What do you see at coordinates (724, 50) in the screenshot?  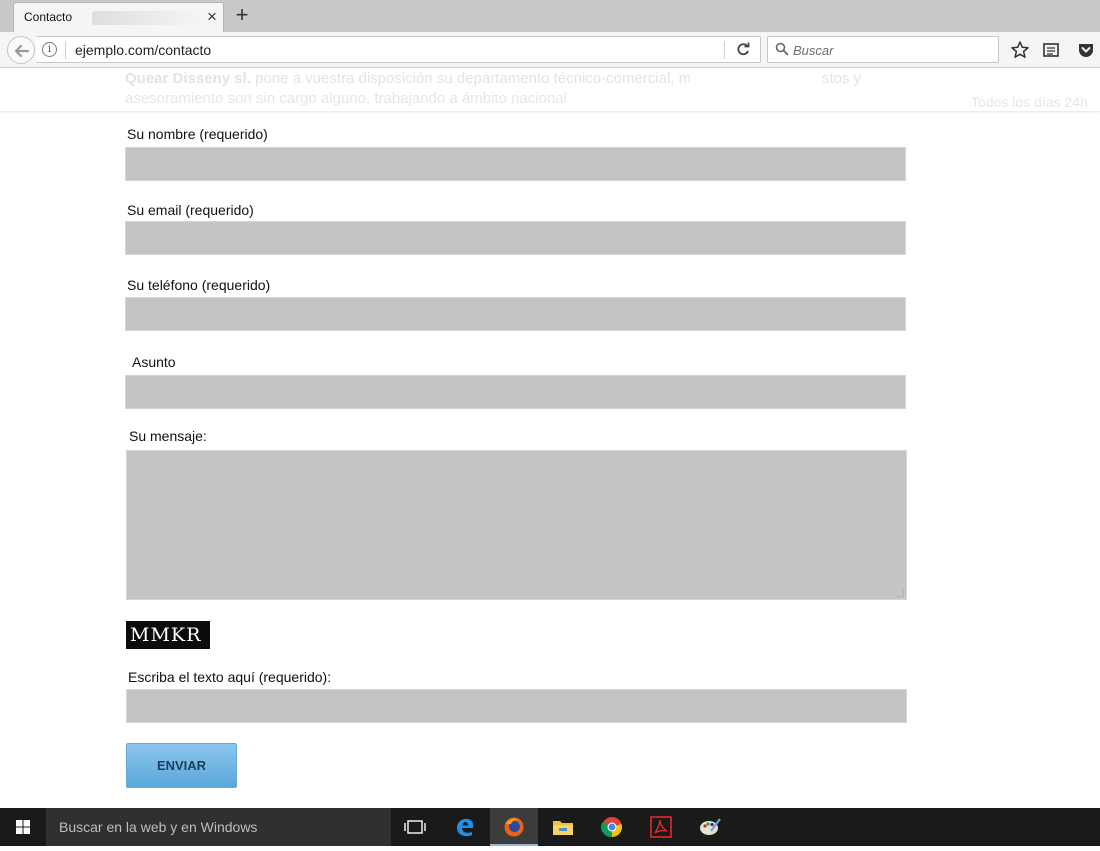 I see `url-separator-right` at bounding box center [724, 50].